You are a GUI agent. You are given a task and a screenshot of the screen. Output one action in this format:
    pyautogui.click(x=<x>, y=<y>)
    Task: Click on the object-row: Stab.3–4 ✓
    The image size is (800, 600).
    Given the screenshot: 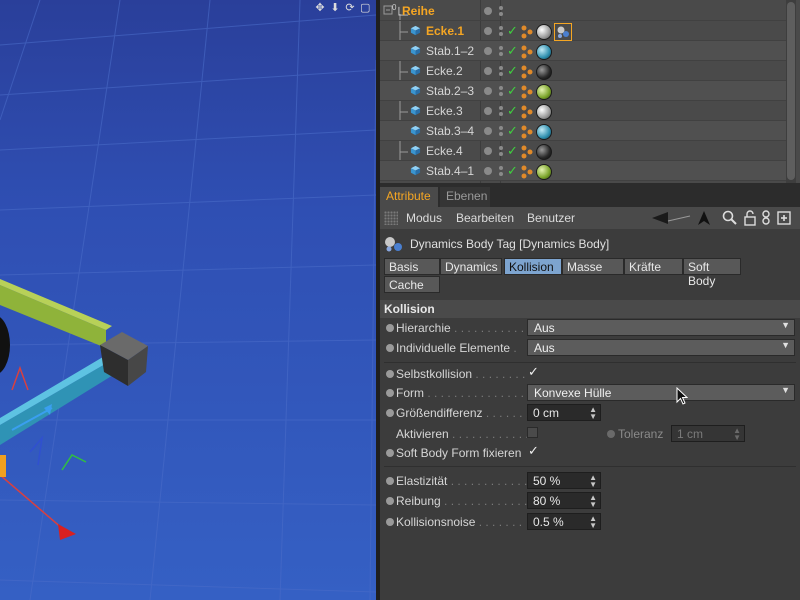 What is the action you would take?
    pyautogui.click(x=583, y=131)
    